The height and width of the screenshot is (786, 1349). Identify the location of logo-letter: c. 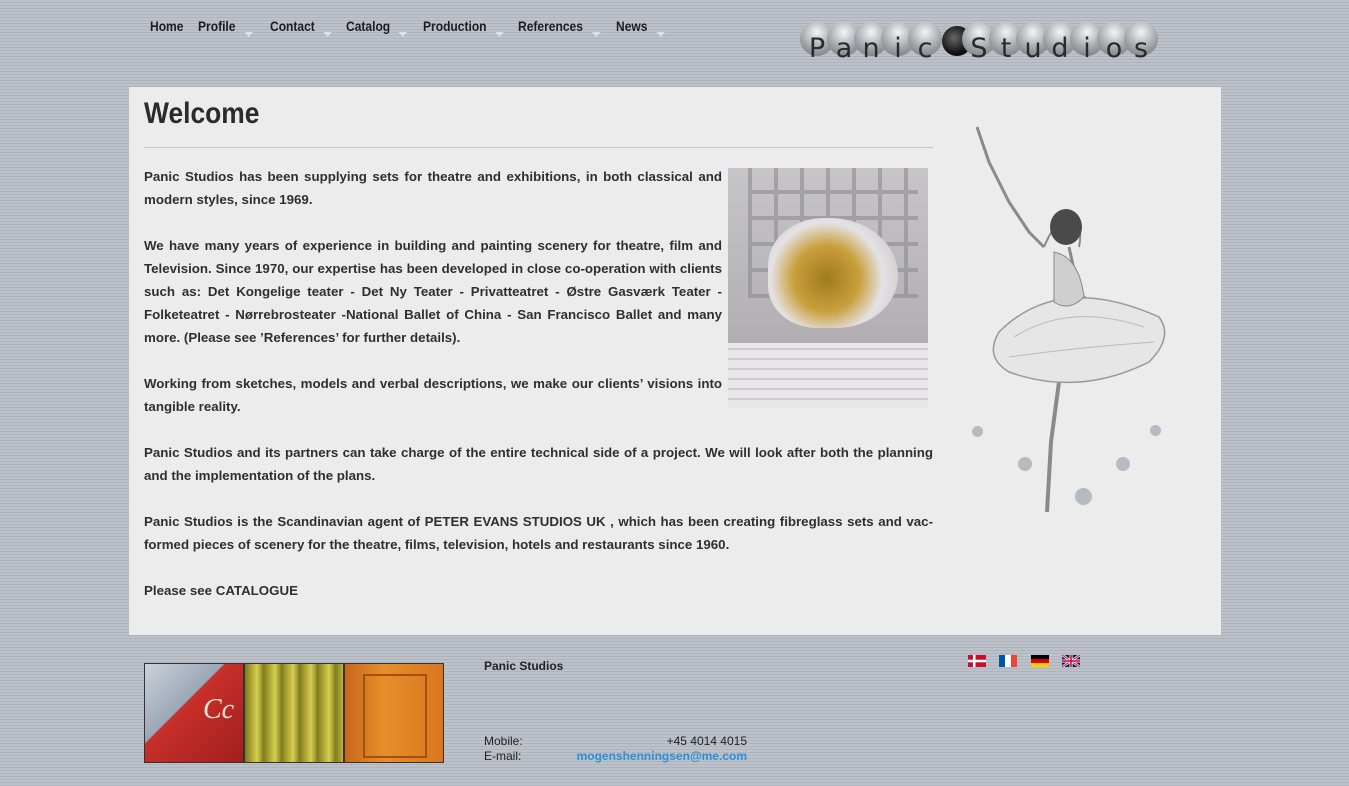
(925, 48).